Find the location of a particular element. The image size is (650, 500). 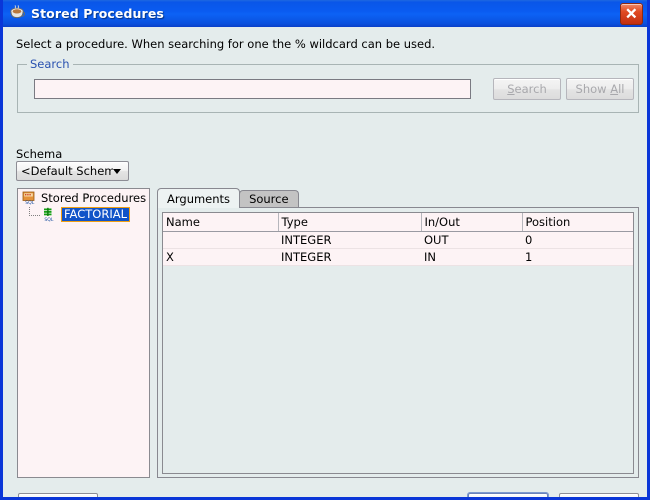

tree-root-node: SQL Stored Procedures is located at coordinates (83, 197).